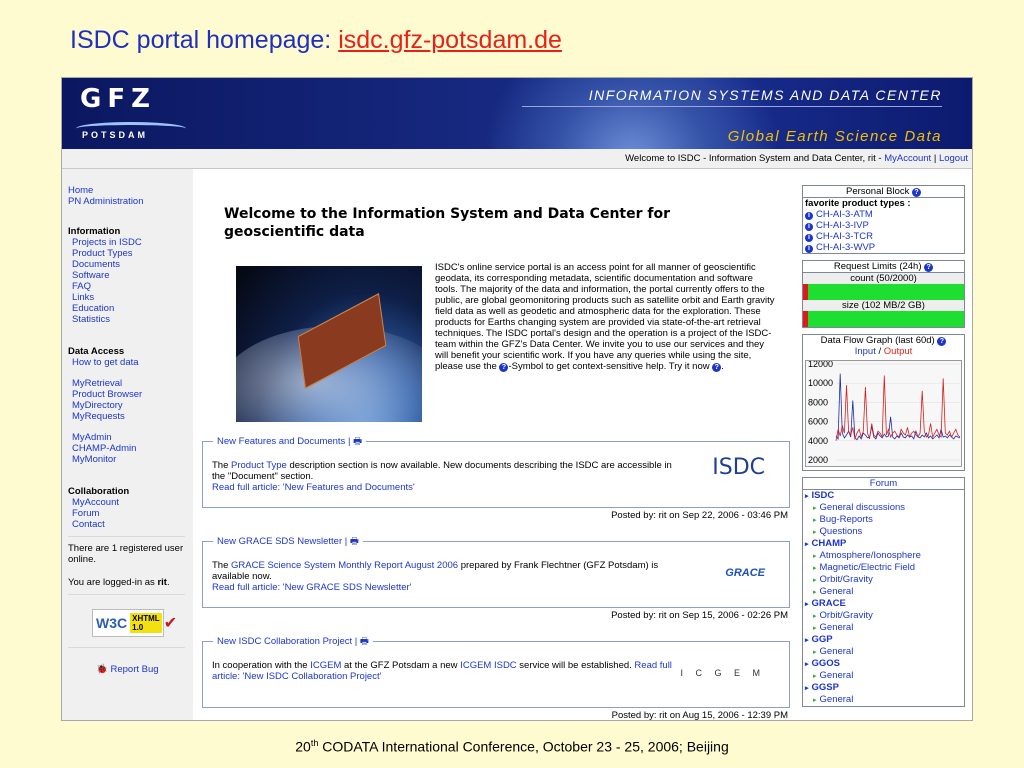  I want to click on nav-my-retrieval: MyRetrieval, so click(132, 383).